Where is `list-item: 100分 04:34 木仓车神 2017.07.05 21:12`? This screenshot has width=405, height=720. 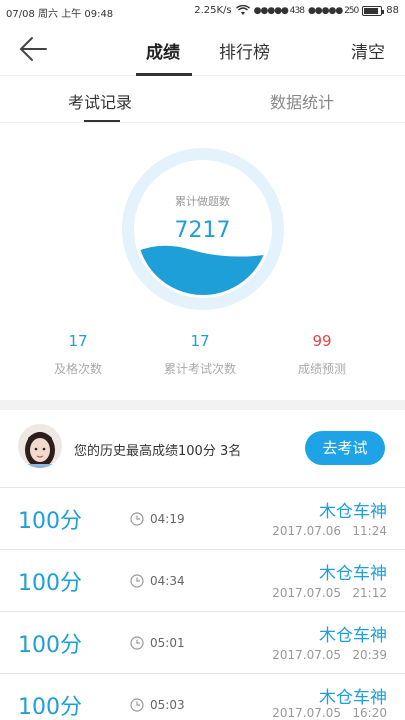 list-item: 100分 04:34 木仓车神 2017.07.05 21:12 is located at coordinates (202, 581).